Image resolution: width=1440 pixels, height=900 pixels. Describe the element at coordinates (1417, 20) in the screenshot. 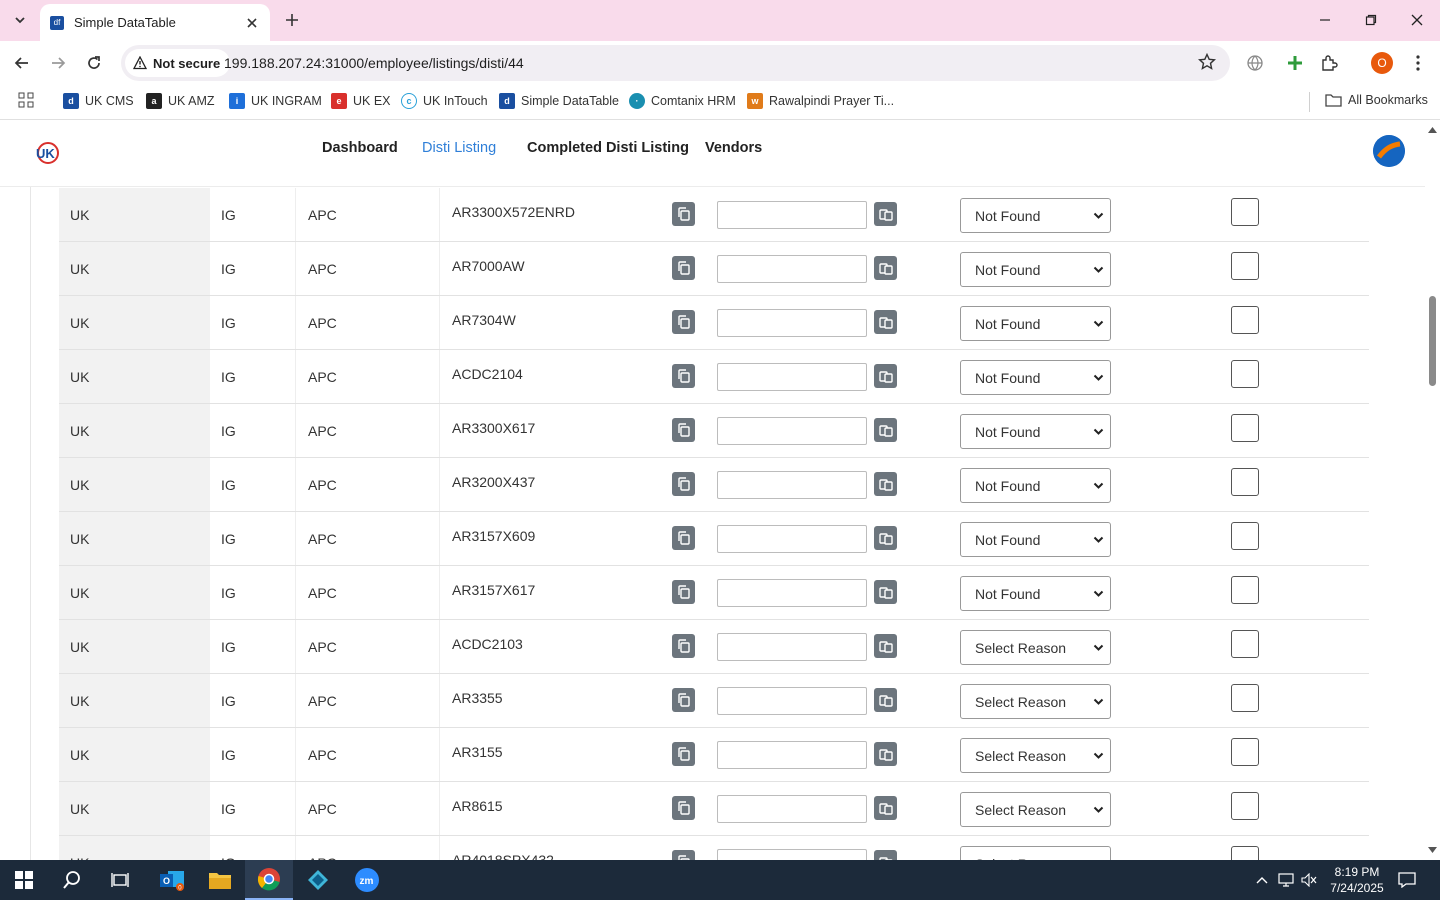

I see `close-window-button` at that location.